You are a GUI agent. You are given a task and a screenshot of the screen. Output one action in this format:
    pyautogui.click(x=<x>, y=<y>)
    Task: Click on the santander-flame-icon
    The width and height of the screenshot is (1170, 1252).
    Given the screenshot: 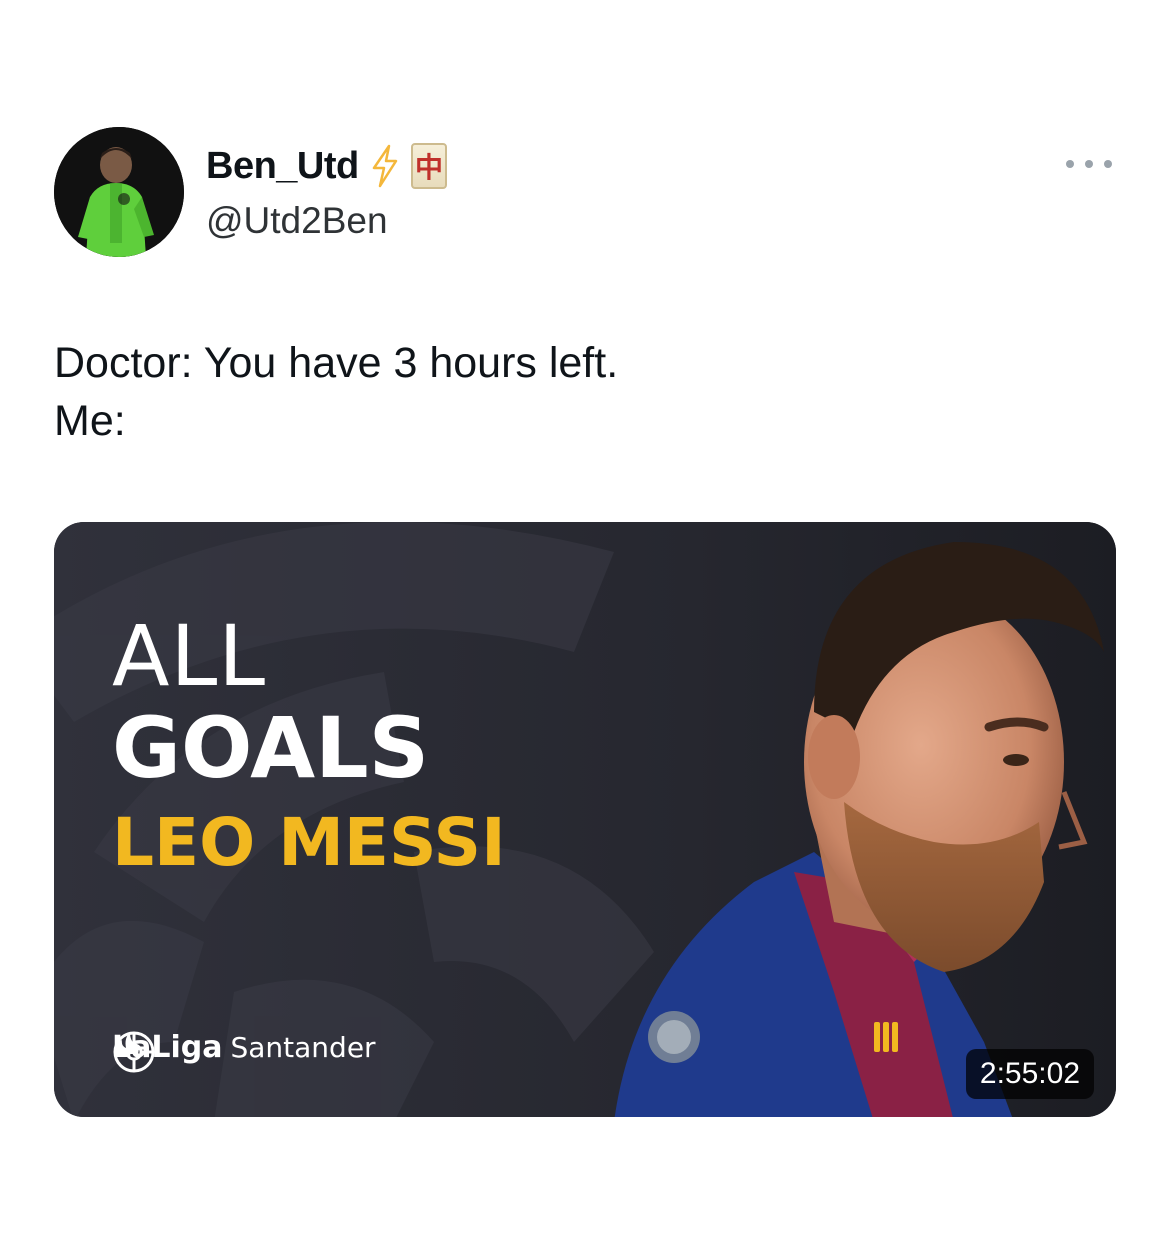 What is the action you would take?
    pyautogui.click(x=127, y=1043)
    